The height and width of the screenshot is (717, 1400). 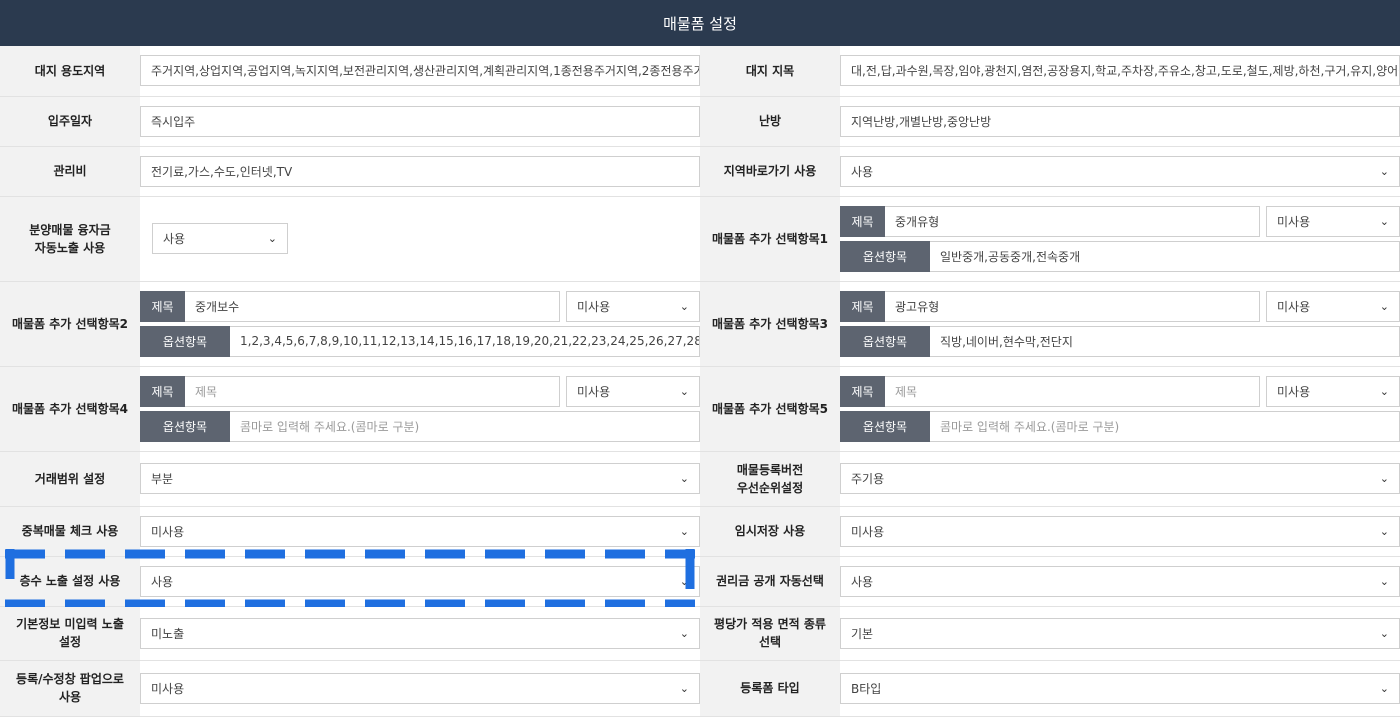 I want to click on extra-item3-use-select: 미사용 ⌄, so click(x=1333, y=306).